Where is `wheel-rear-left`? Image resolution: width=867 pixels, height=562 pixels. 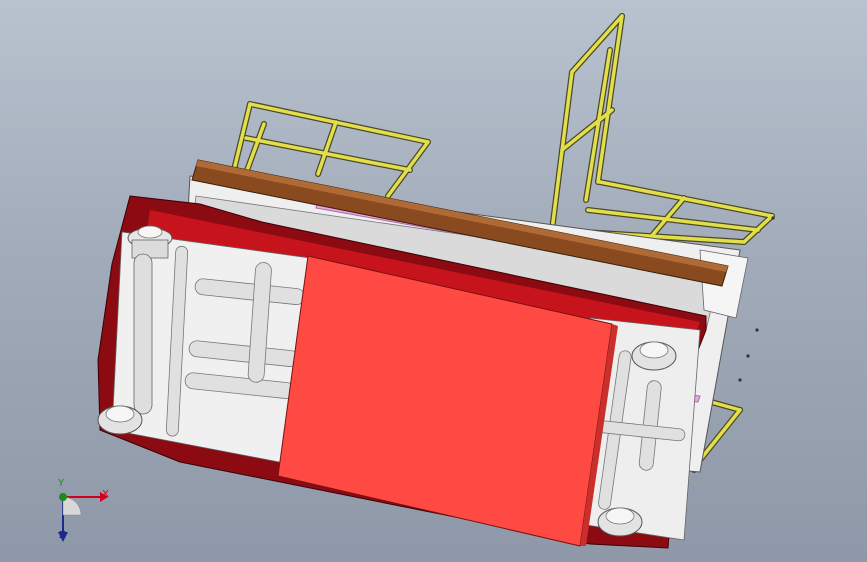 wheel-rear-left is located at coordinates (120, 420).